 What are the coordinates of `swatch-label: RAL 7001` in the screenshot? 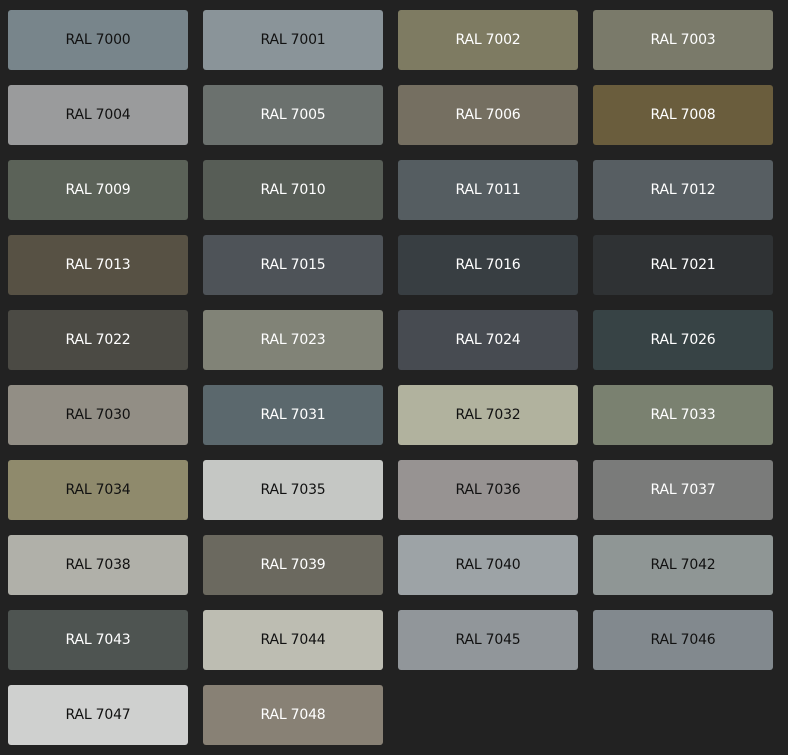 It's located at (293, 40).